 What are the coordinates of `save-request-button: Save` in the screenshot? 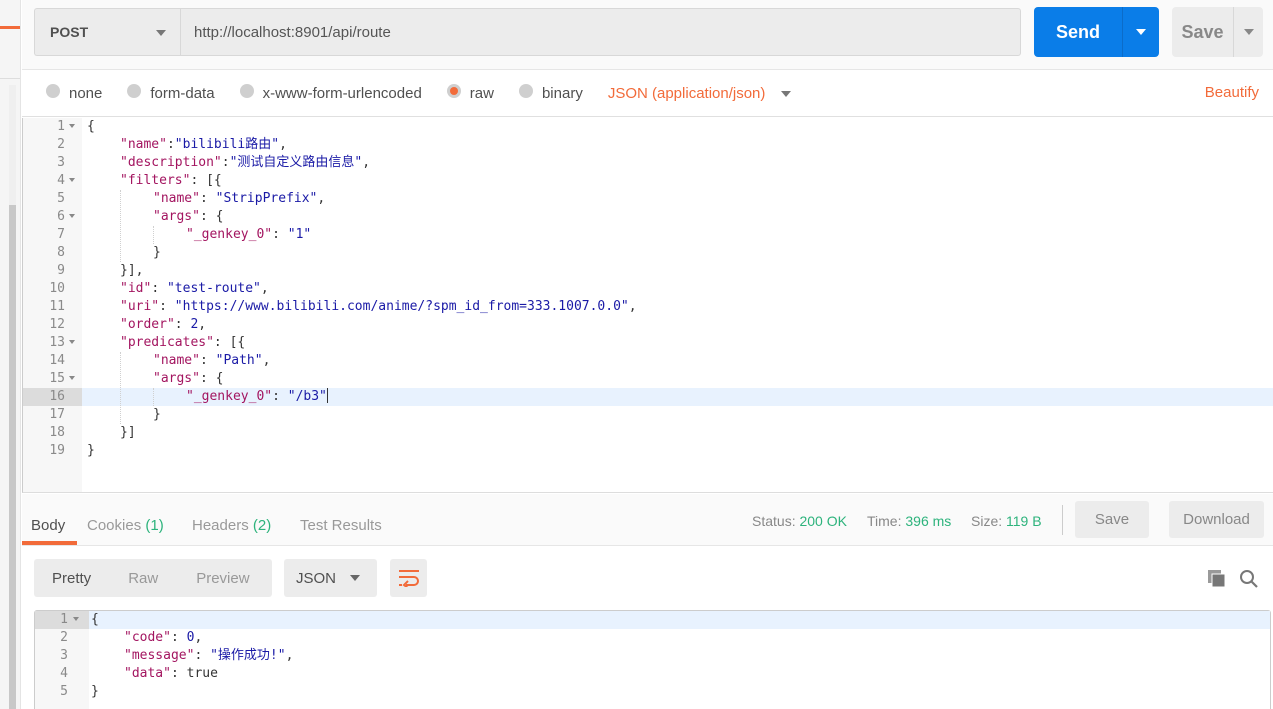 It's located at (1217, 32).